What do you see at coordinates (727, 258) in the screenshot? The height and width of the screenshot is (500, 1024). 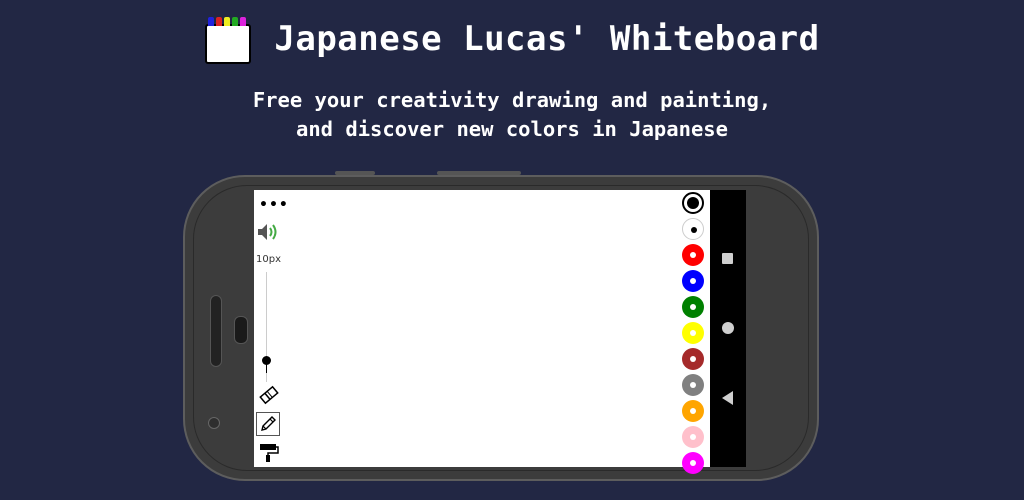 I see `square-icon` at bounding box center [727, 258].